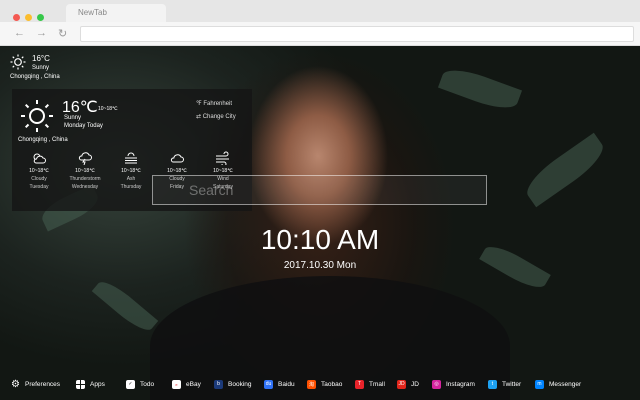 This screenshot has width=640, height=400. Describe the element at coordinates (16, 17) in the screenshot. I see `close-window-button` at that location.